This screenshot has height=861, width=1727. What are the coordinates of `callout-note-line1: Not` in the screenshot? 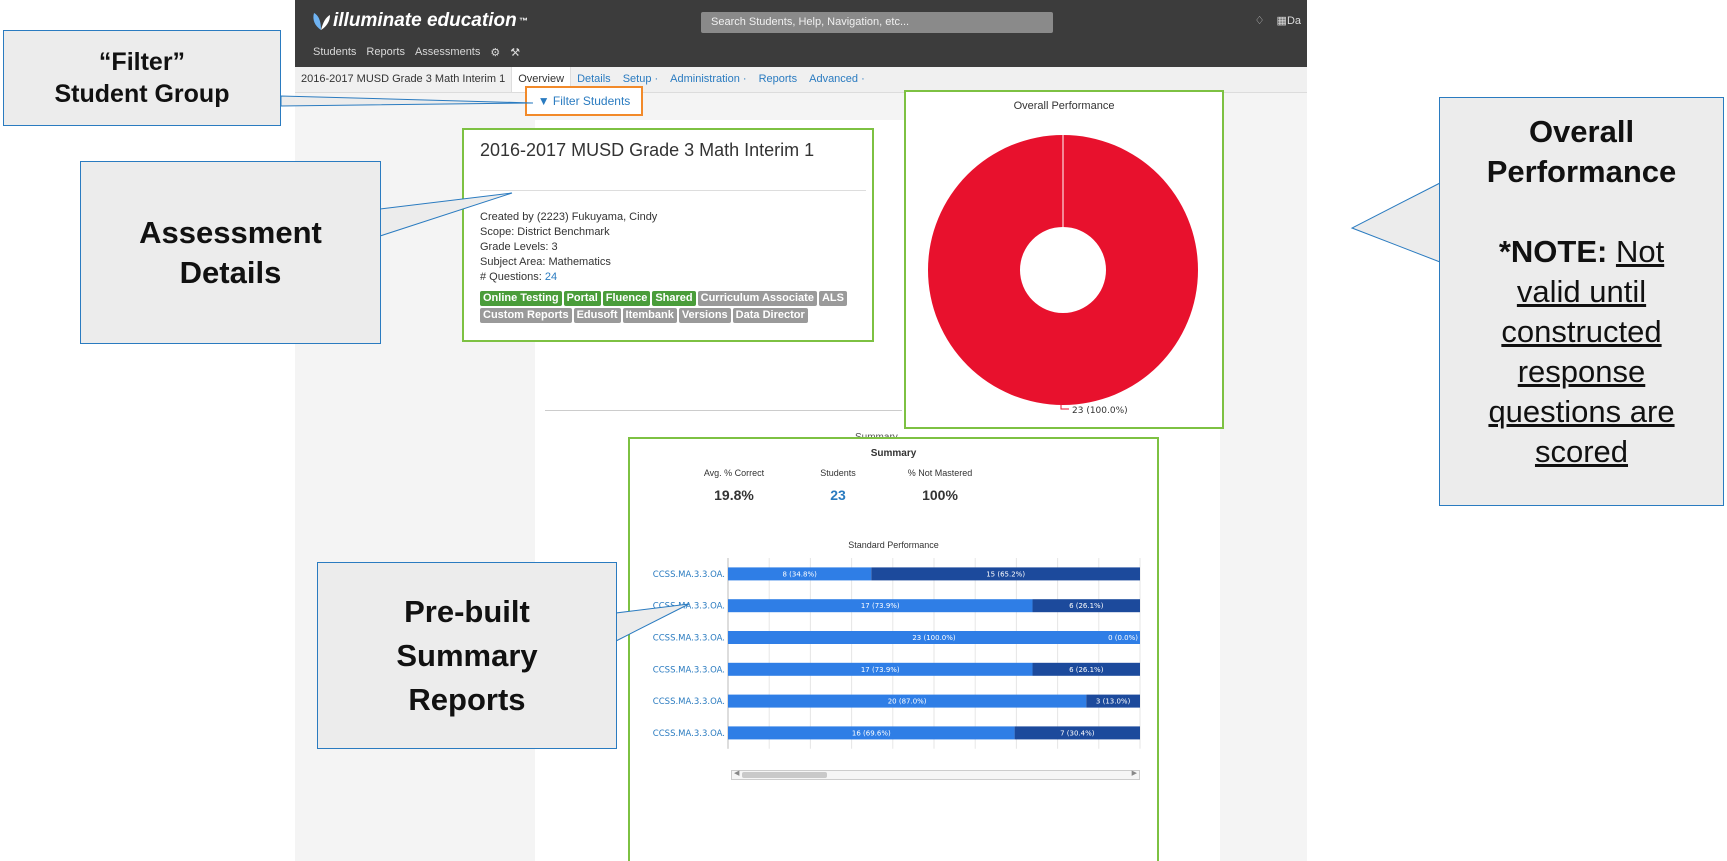 It's located at (1640, 251).